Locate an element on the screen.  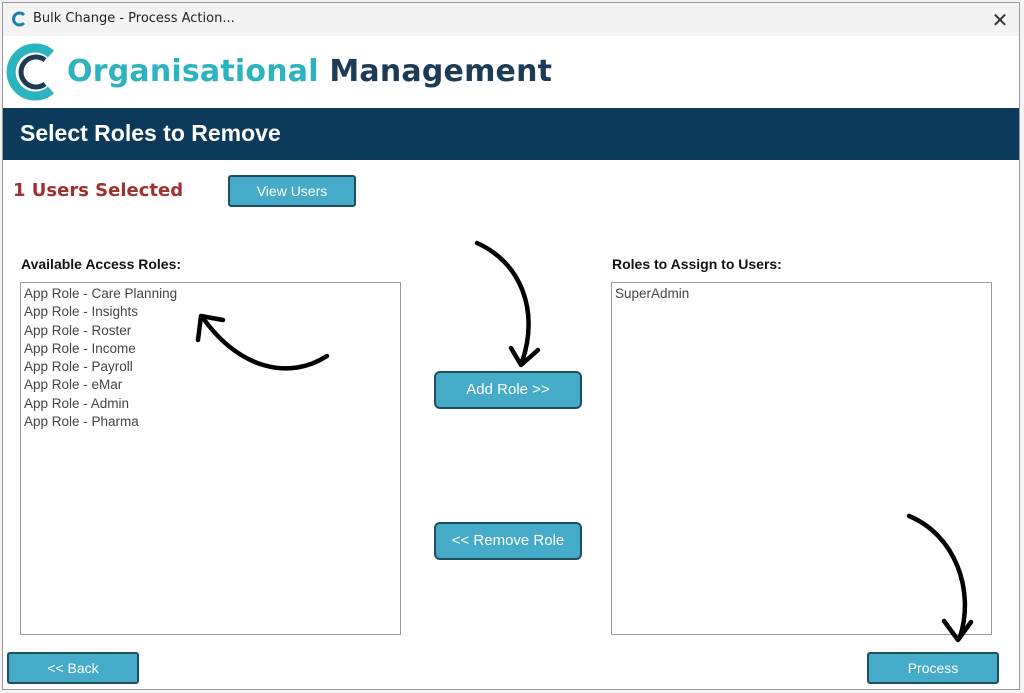
assign-roles-label: Roles to Assign to Users: is located at coordinates (697, 264).